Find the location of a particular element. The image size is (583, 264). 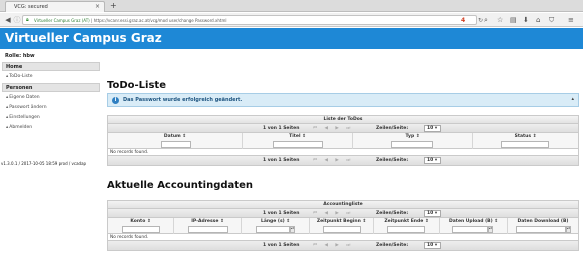

column-label: Typ ⇕ is located at coordinates (412, 136).